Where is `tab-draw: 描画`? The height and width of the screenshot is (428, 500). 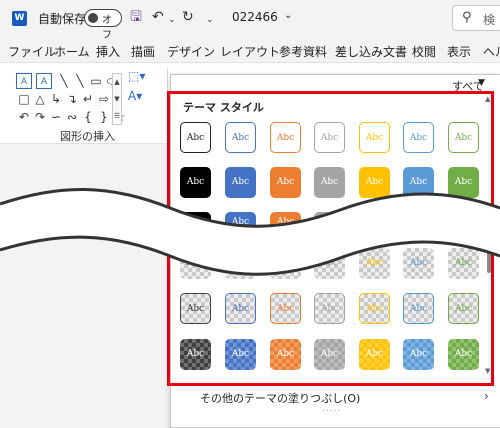 tab-draw: 描画 is located at coordinates (143, 51).